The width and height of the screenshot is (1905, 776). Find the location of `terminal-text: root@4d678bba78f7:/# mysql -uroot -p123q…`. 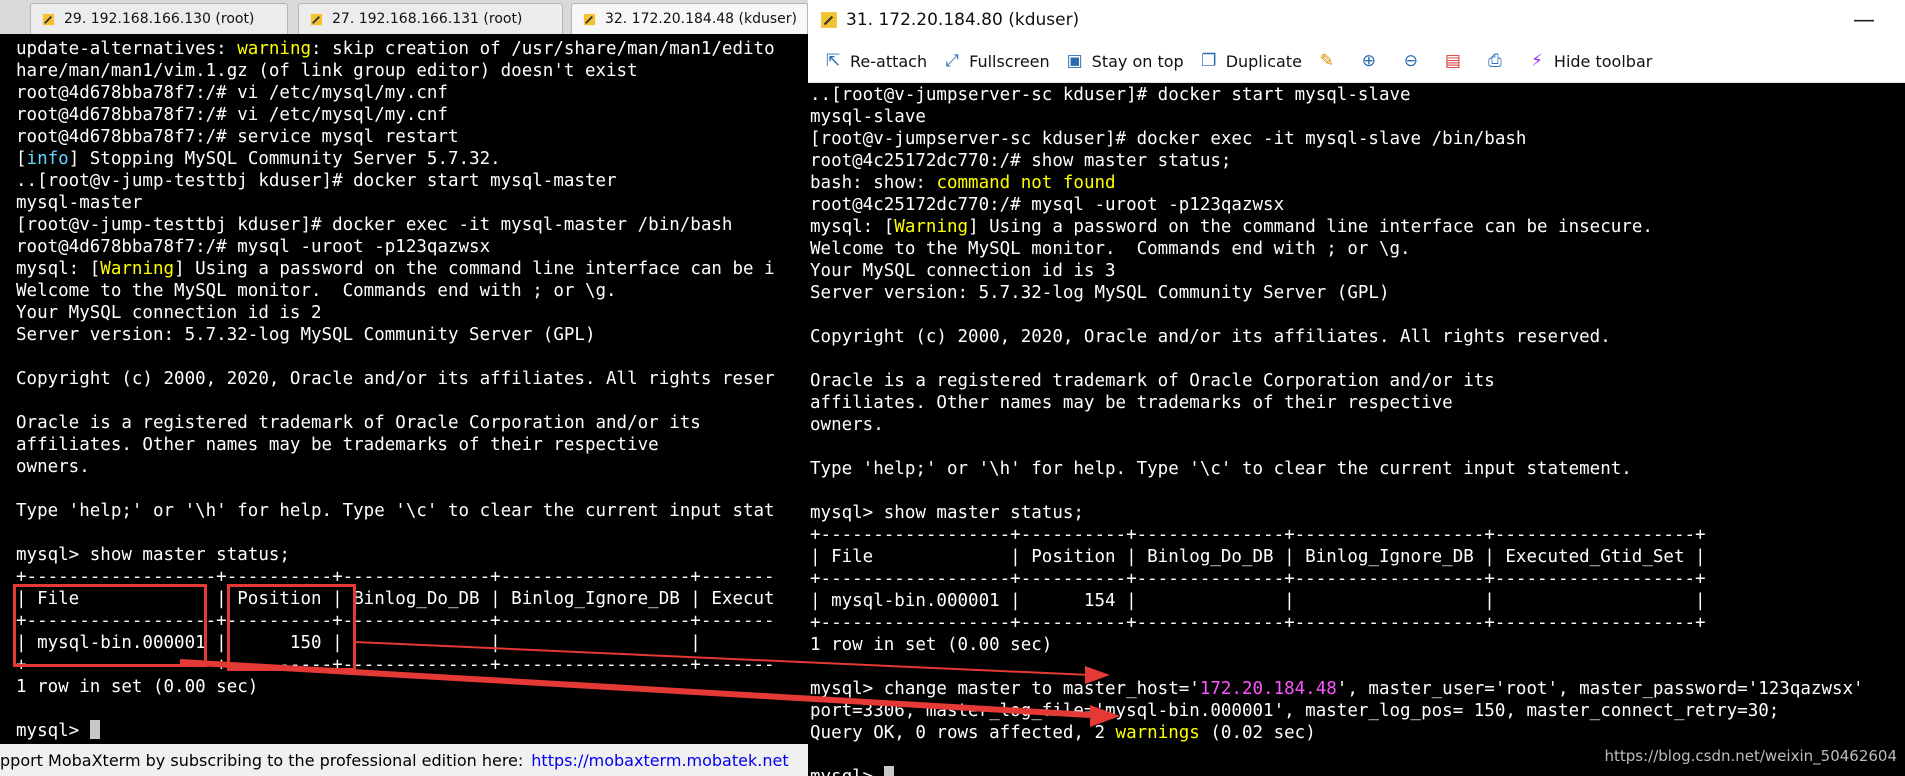

terminal-text: root@4d678bba78f7:/# mysql -uroot -p123q… is located at coordinates (253, 247).